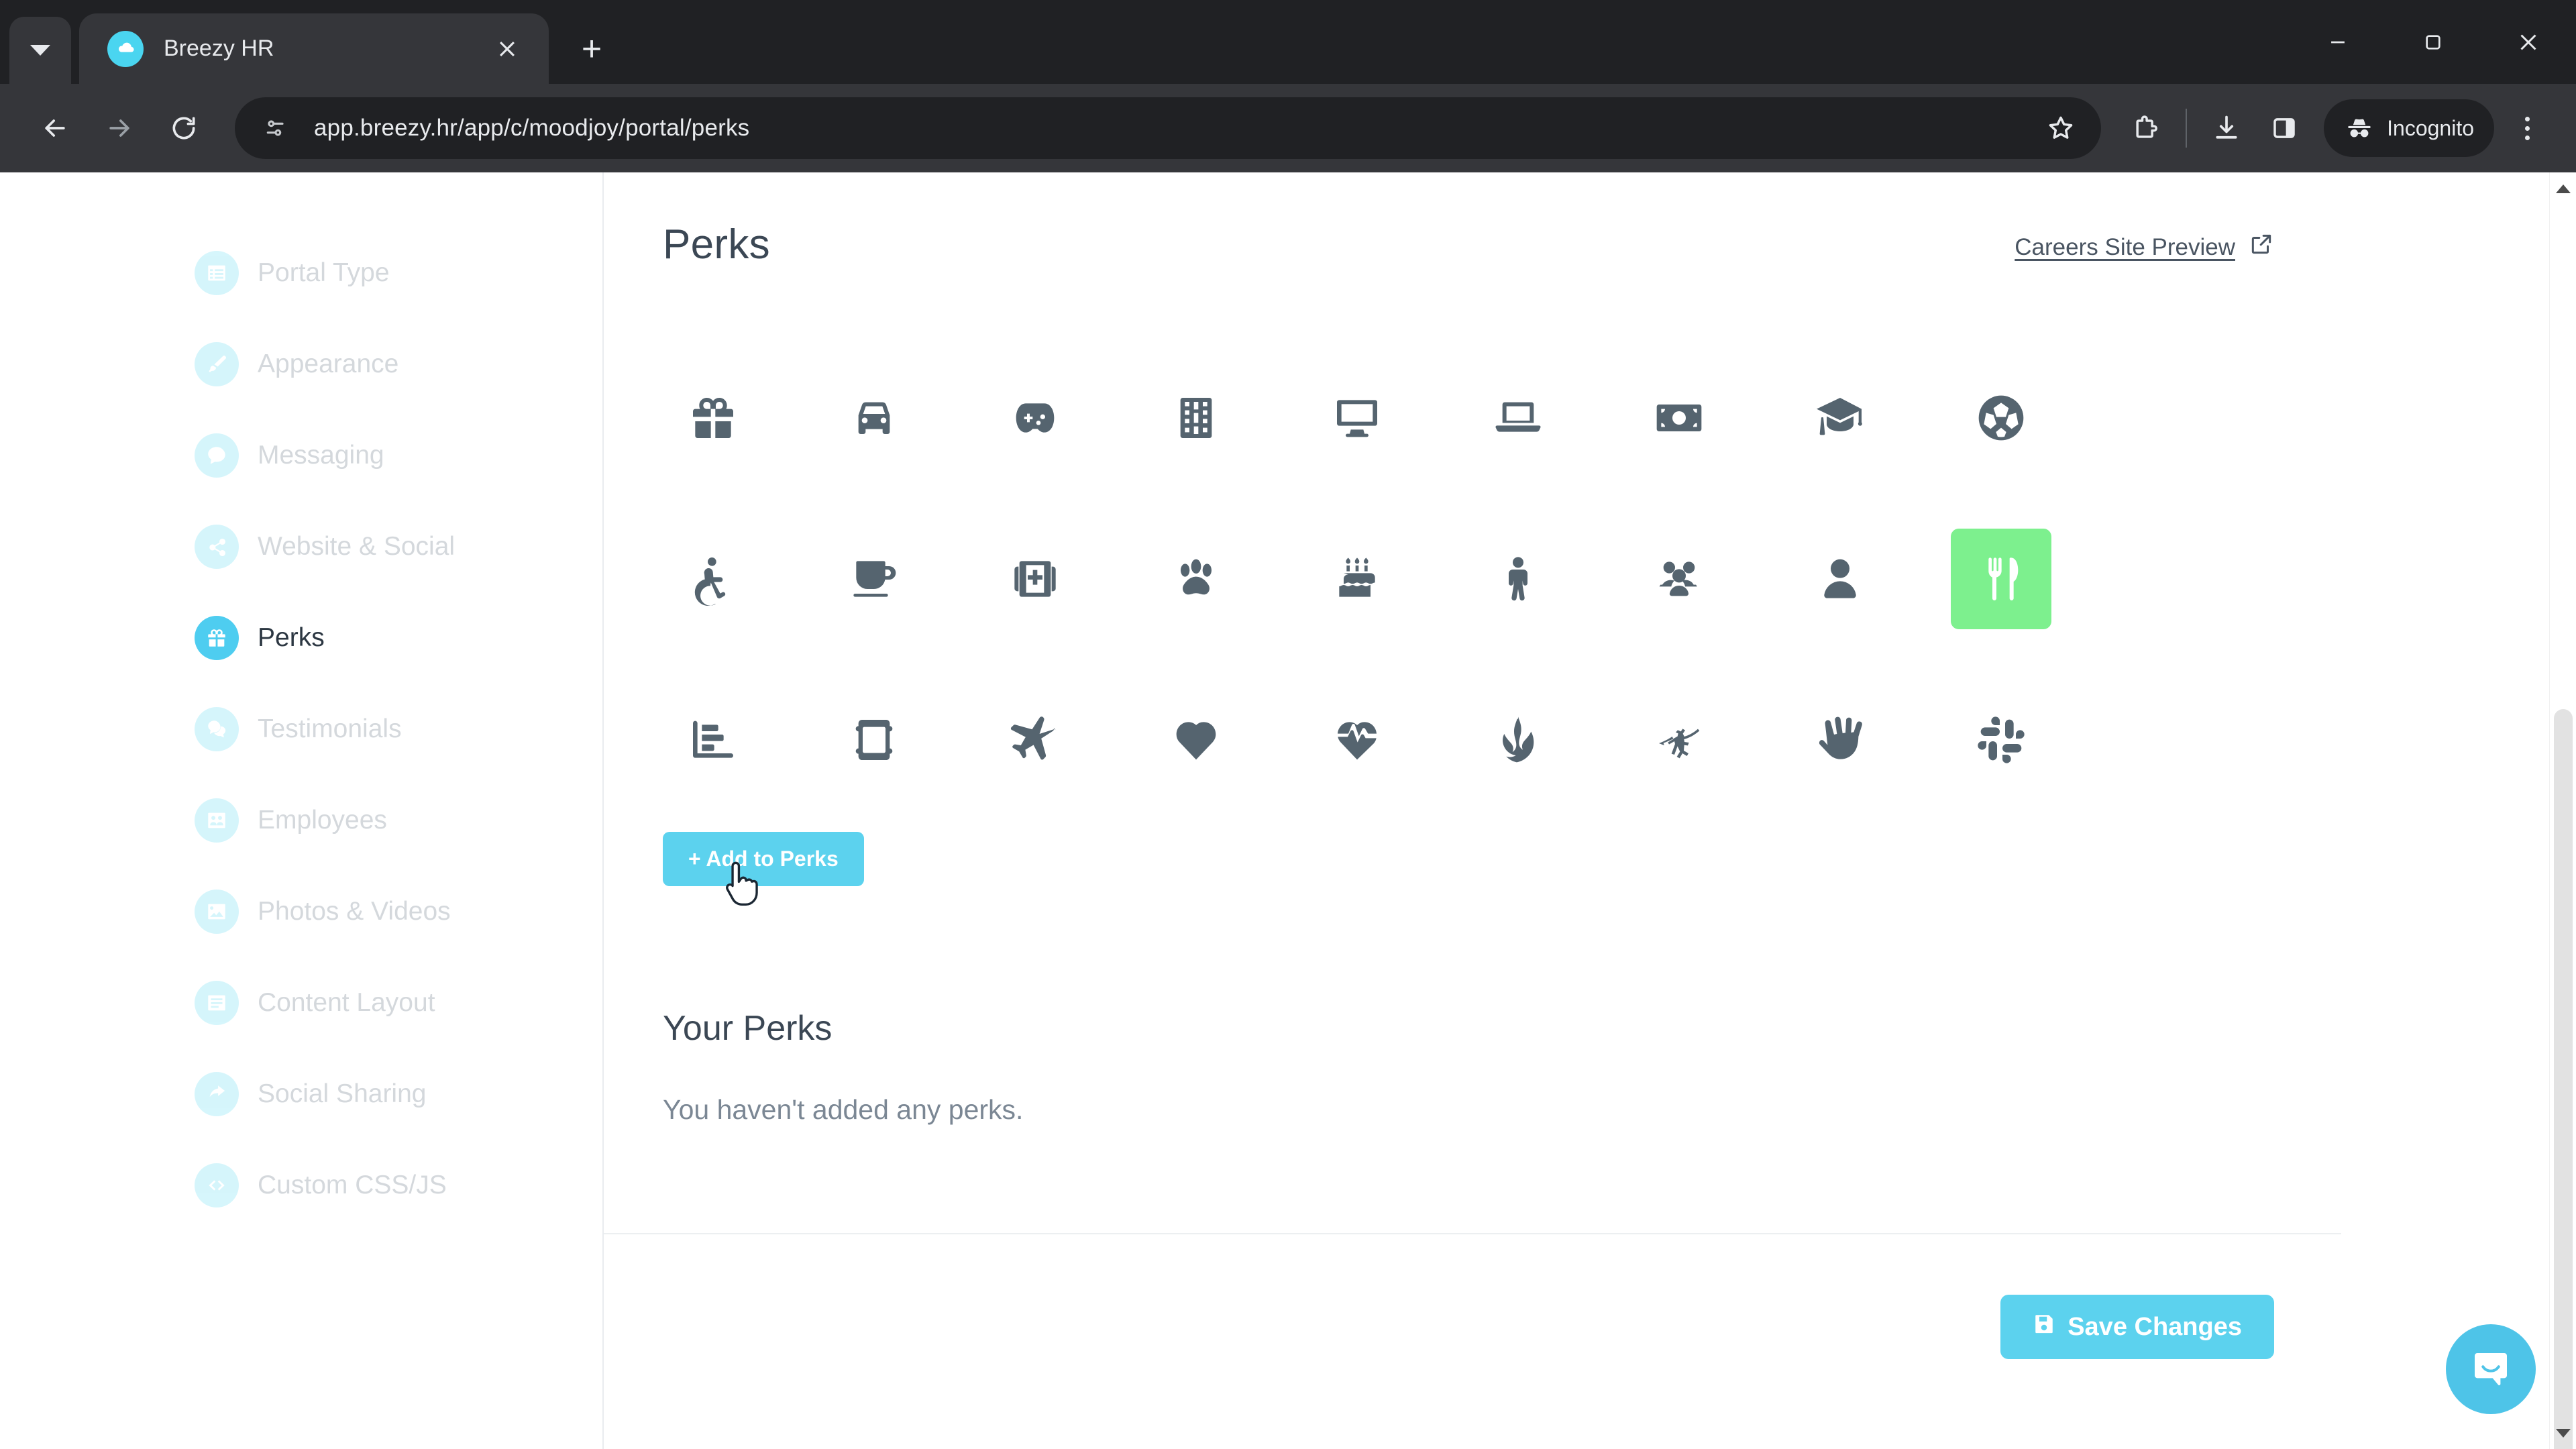 Image resolution: width=2576 pixels, height=1449 pixels. I want to click on tab-strip: Breezy HR +, so click(1288, 42).